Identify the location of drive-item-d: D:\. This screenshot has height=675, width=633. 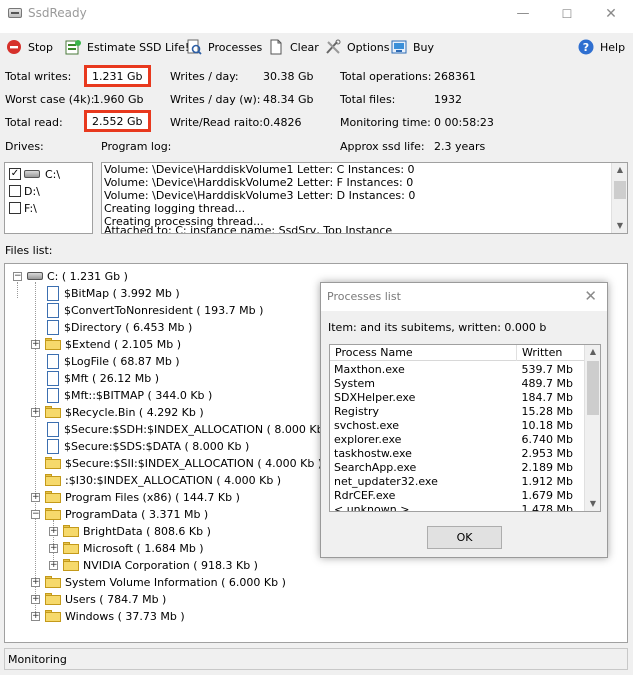
(24, 191).